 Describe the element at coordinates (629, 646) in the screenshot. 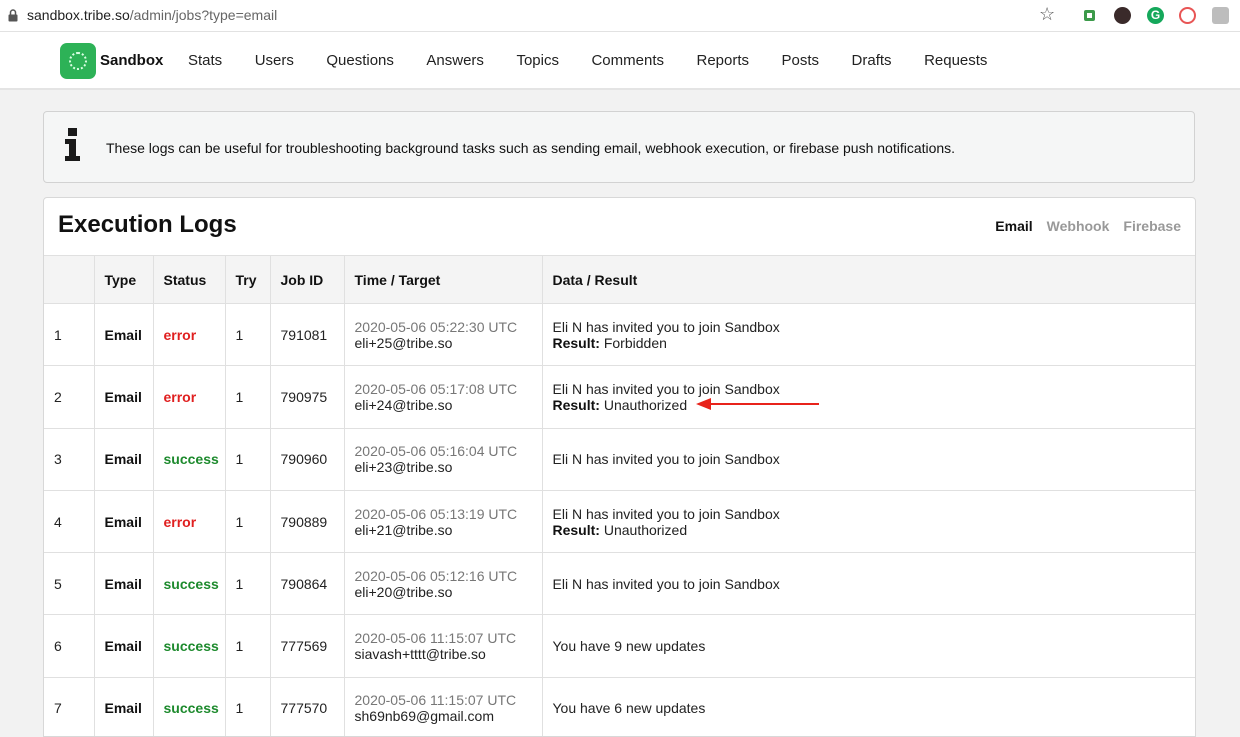

I see `row-data: You have 9 new updates` at that location.